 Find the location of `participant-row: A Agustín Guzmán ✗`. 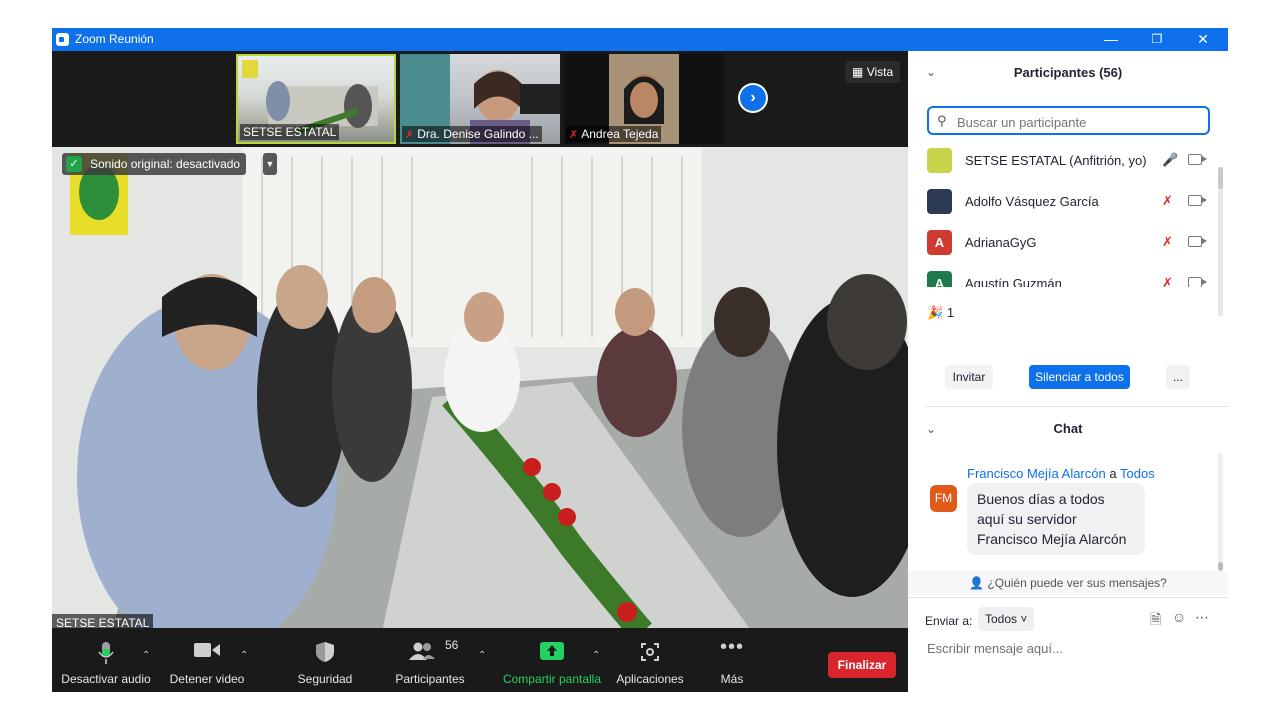

participant-row: A Agustín Guzmán ✗ is located at coordinates (1062, 275).